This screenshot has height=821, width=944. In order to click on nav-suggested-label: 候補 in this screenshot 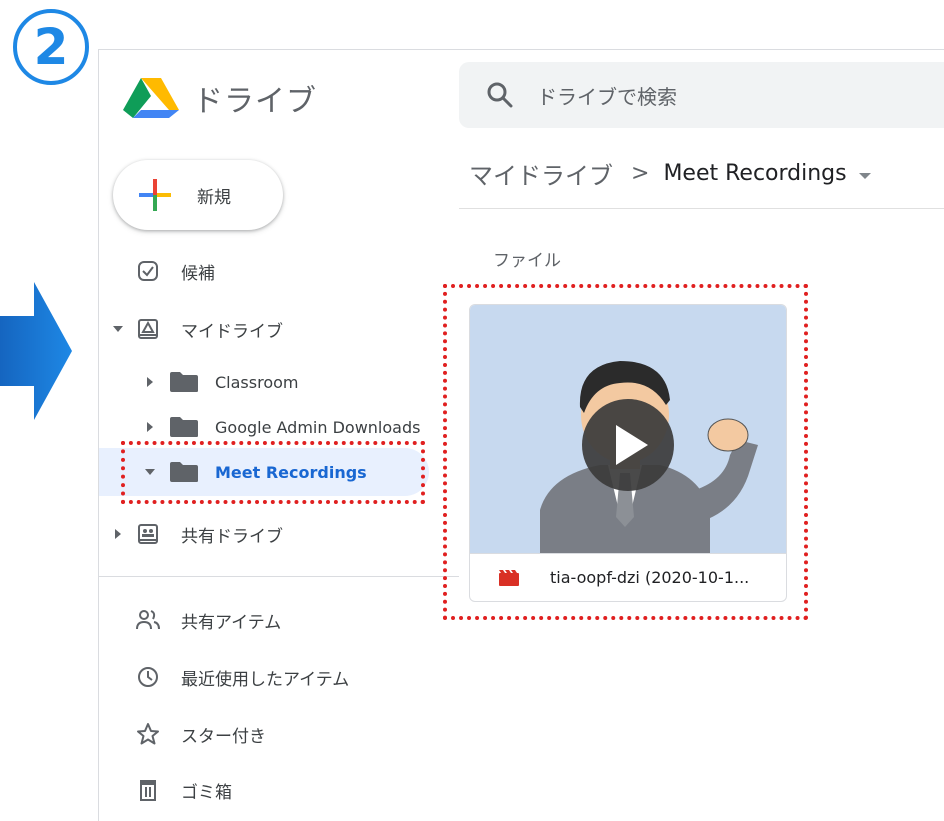, I will do `click(198, 273)`.